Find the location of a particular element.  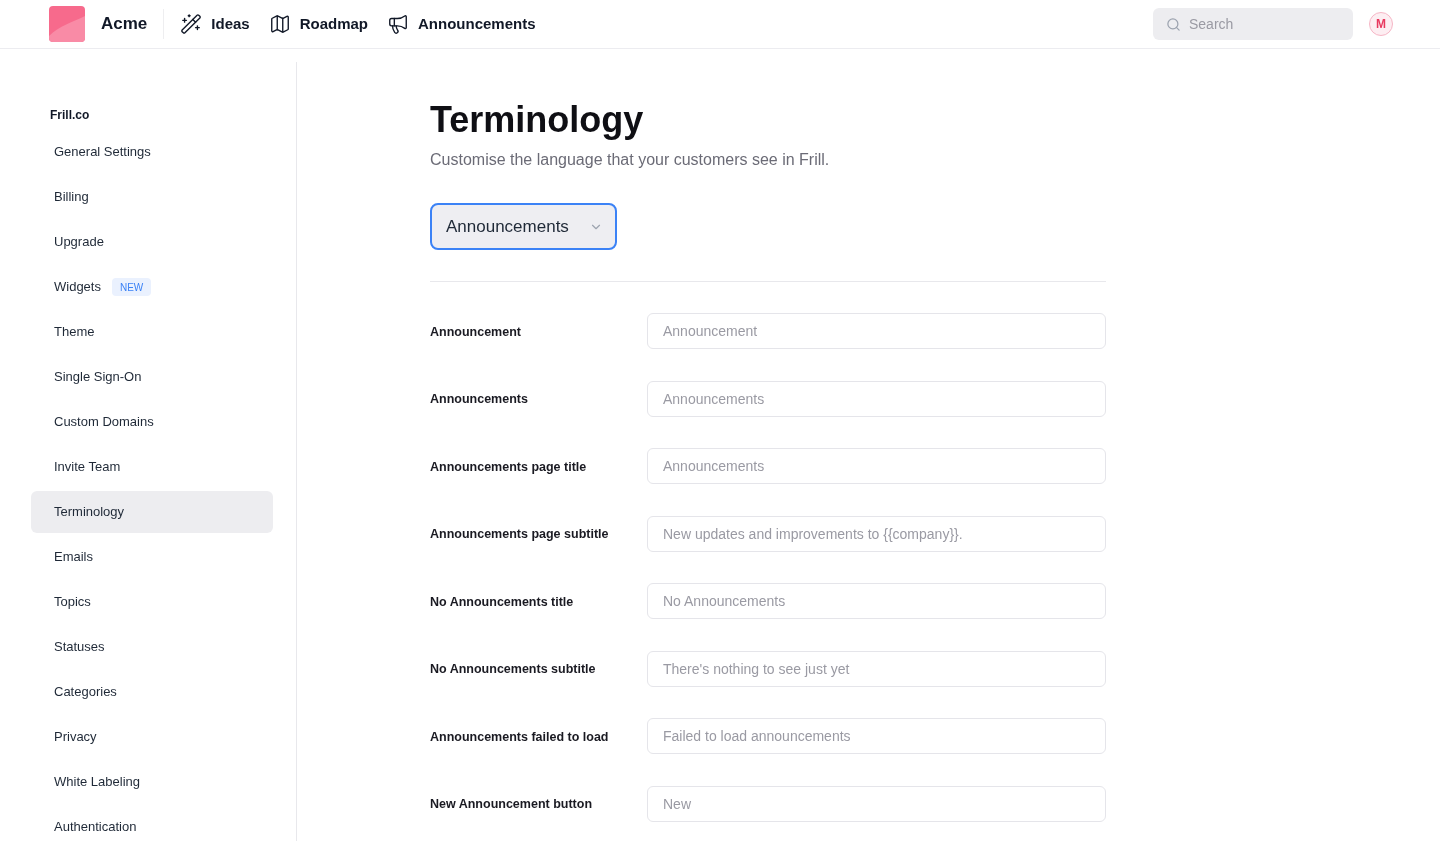

megaphone-icon is located at coordinates (398, 24).